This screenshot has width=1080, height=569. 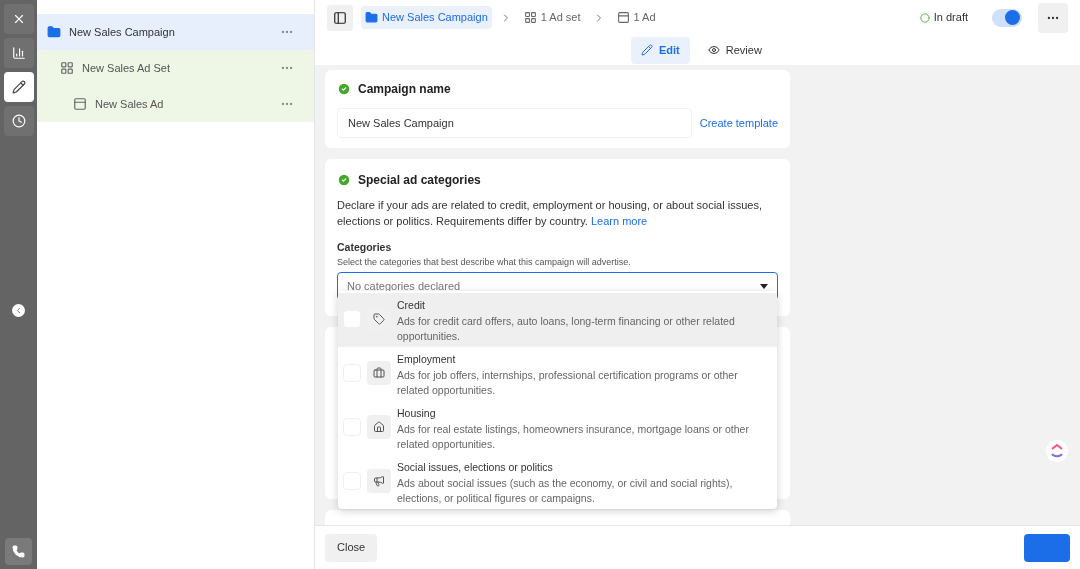 I want to click on tree-item-label: New Sales Campaign, so click(x=122, y=32).